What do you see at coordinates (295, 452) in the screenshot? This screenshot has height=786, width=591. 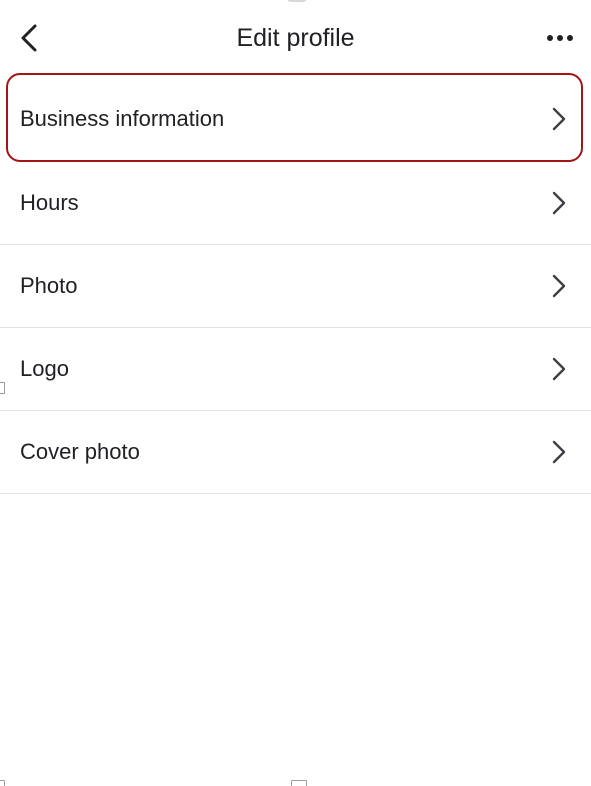 I see `menu-item-cover-photo: Cover photo` at bounding box center [295, 452].